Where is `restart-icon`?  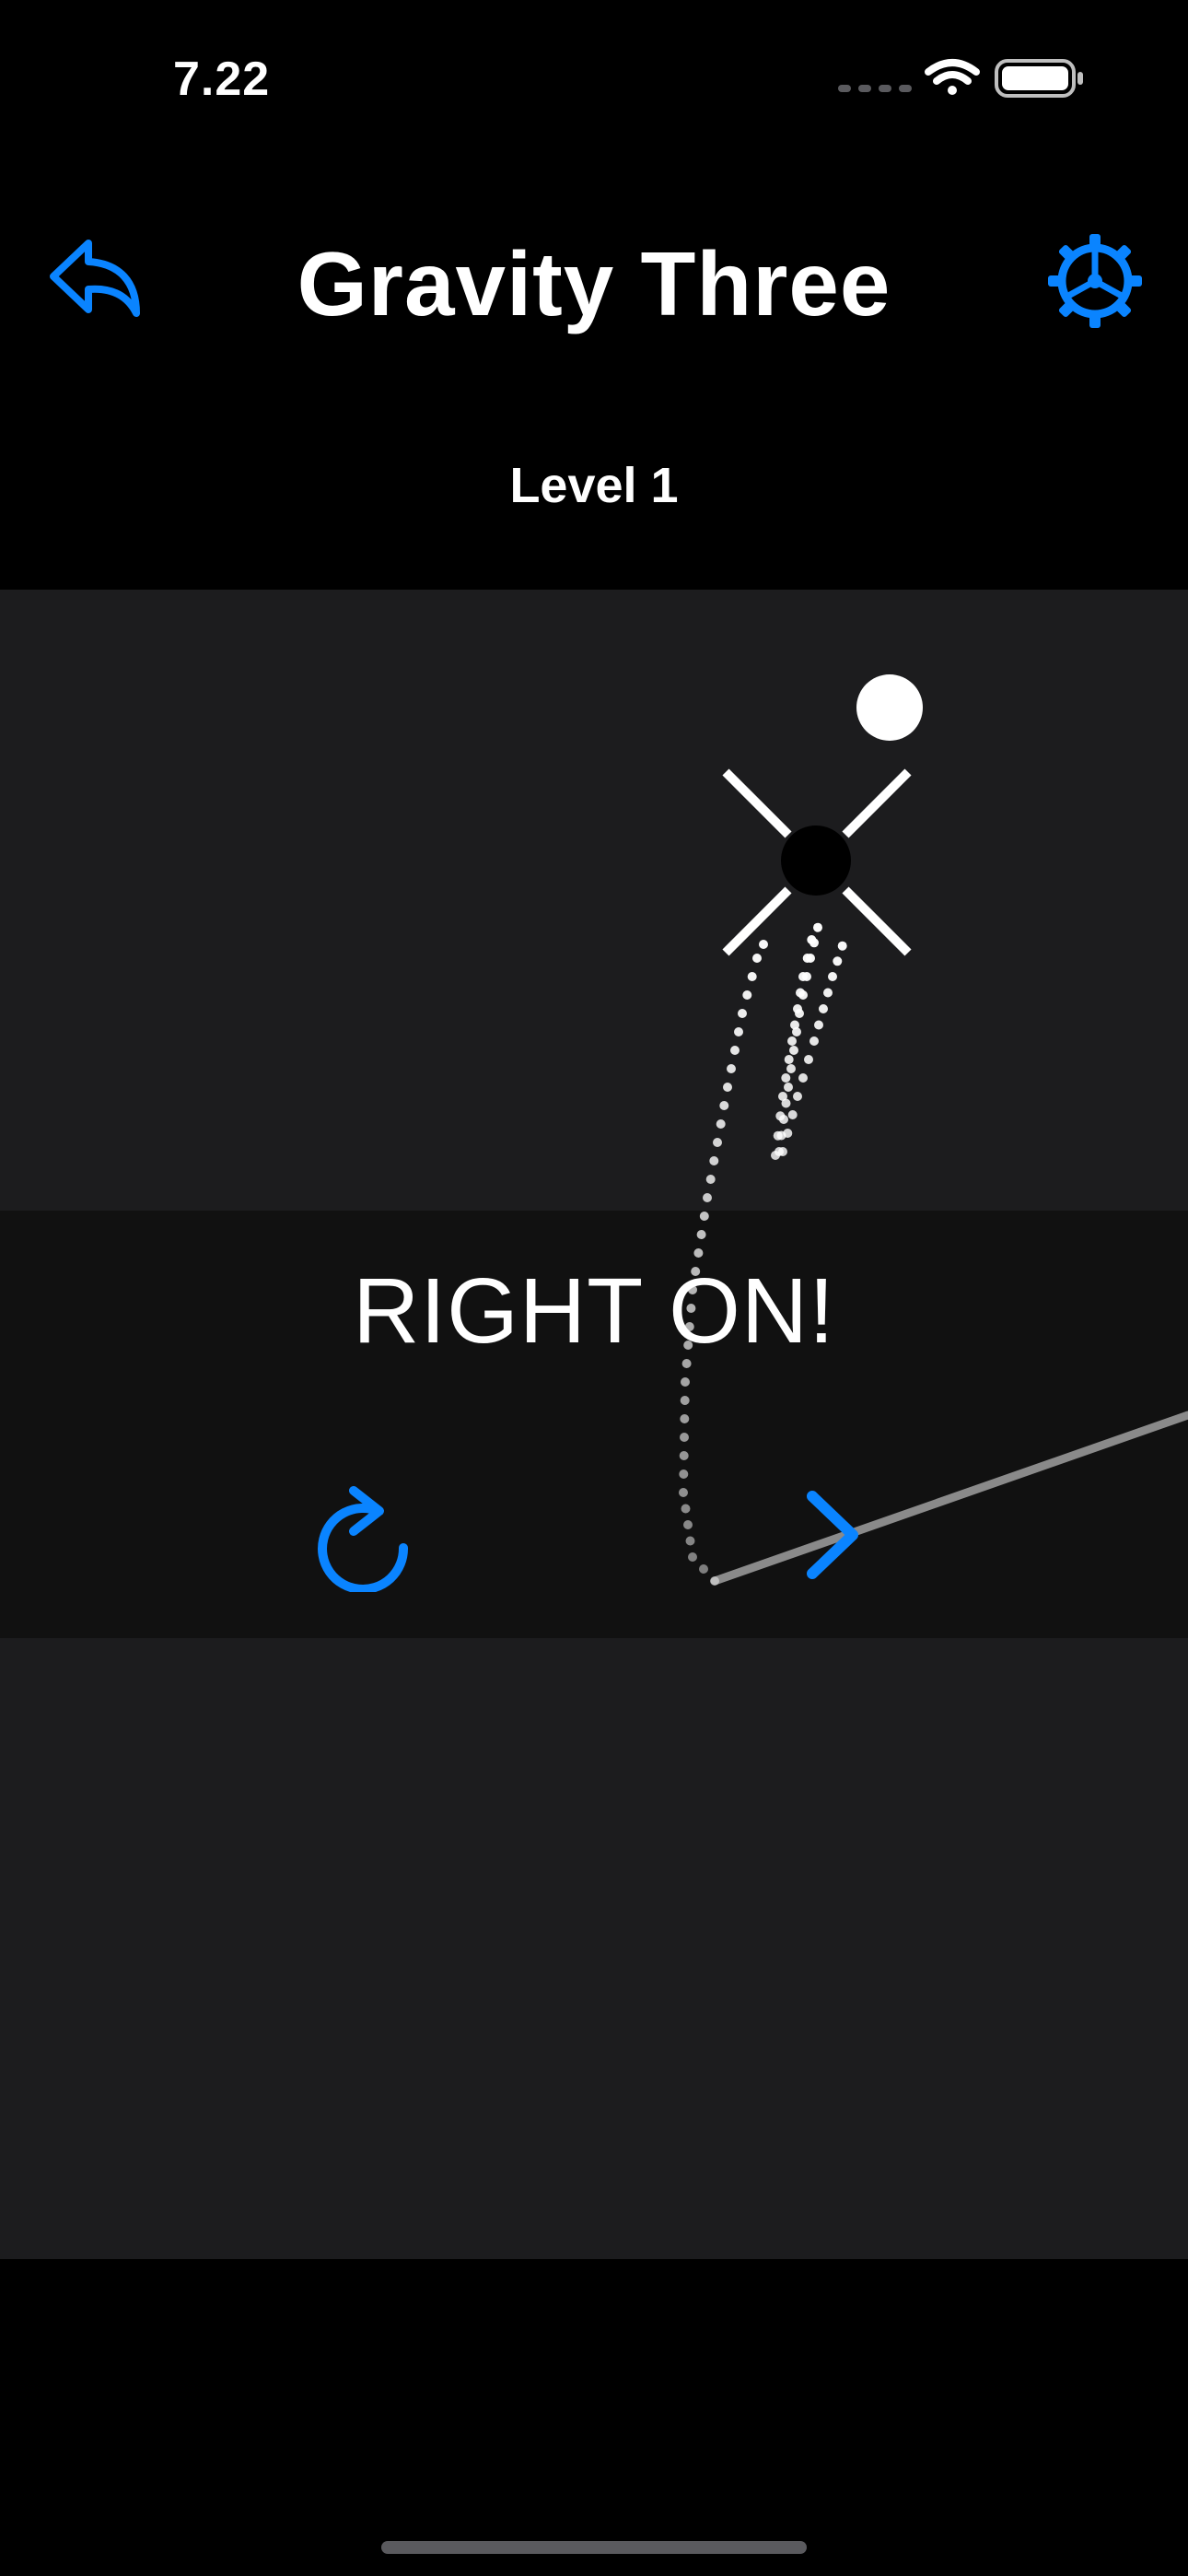 restart-icon is located at coordinates (363, 1540).